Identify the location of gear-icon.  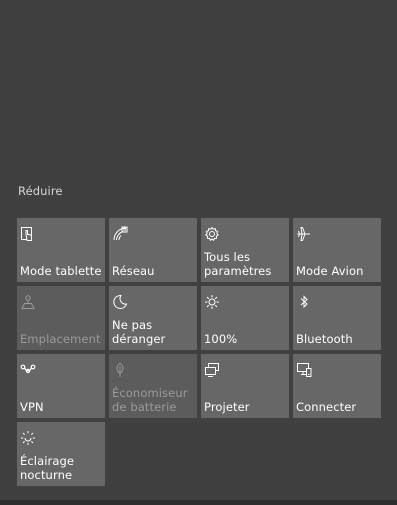
(212, 234).